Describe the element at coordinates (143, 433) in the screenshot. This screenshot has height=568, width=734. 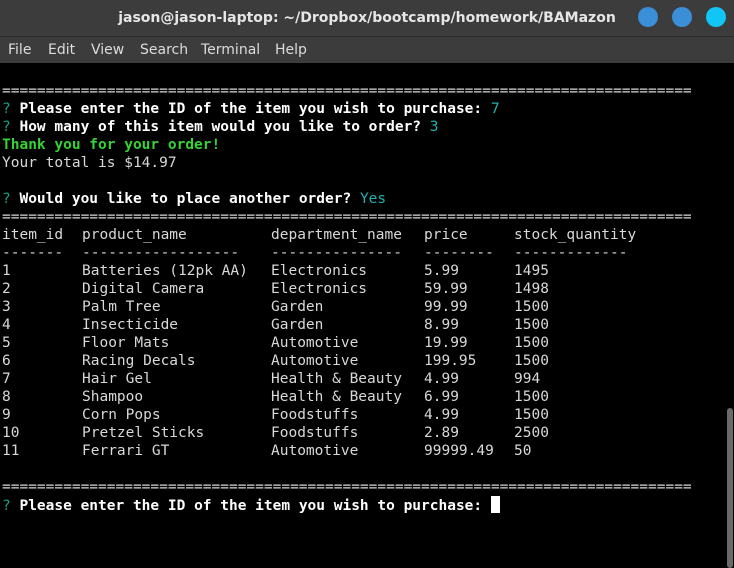
I see `table-cell: Pretzel Sticks` at that location.